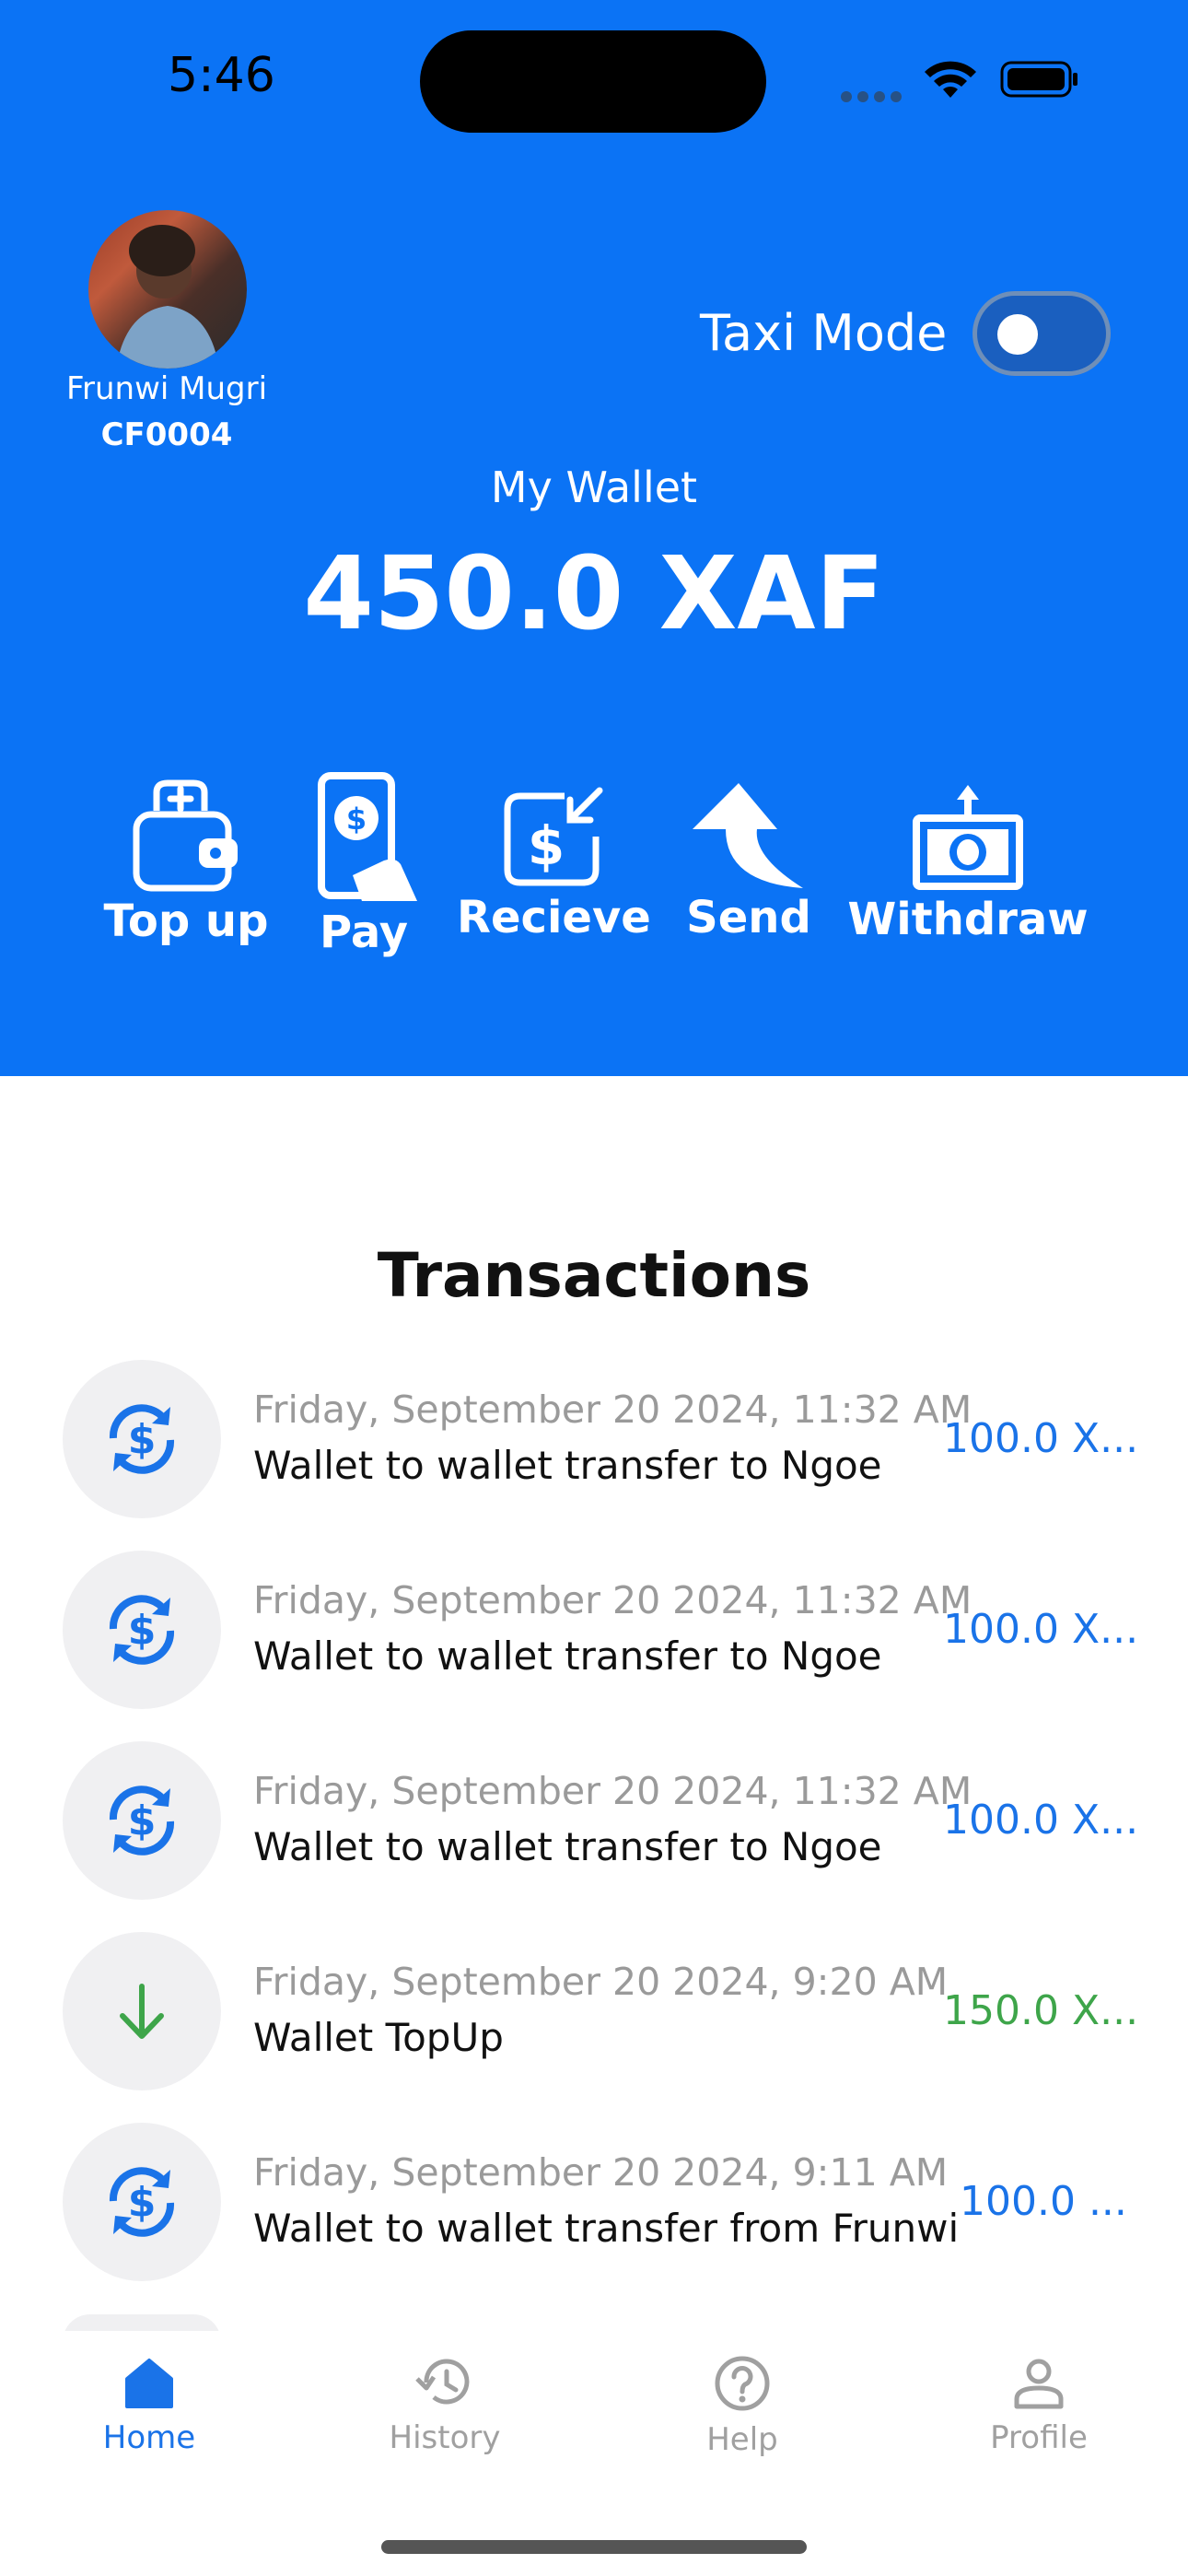 This screenshot has height=2576, width=1188. Describe the element at coordinates (186, 921) in the screenshot. I see `top-up-label: Top up` at that location.